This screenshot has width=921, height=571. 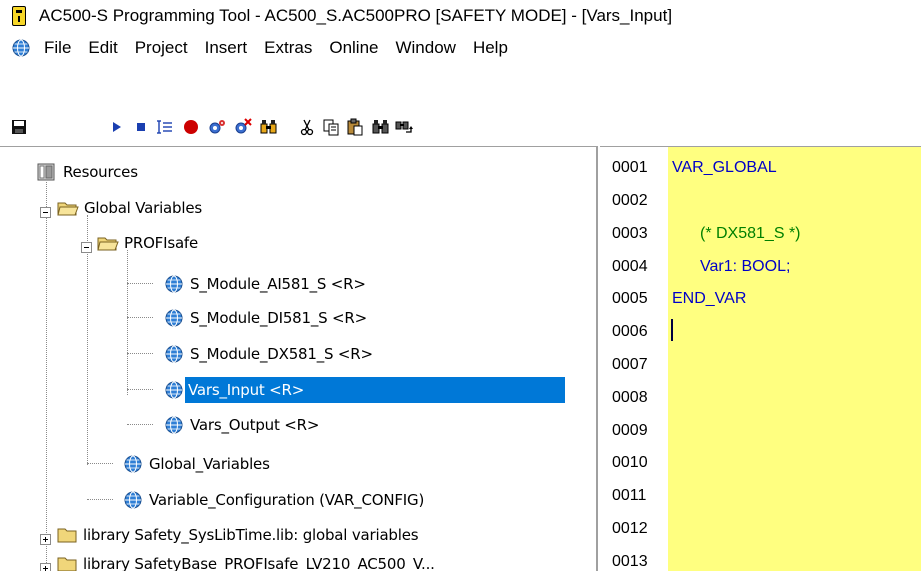 What do you see at coordinates (766, 266) in the screenshot?
I see `variable-type: BOOL;` at bounding box center [766, 266].